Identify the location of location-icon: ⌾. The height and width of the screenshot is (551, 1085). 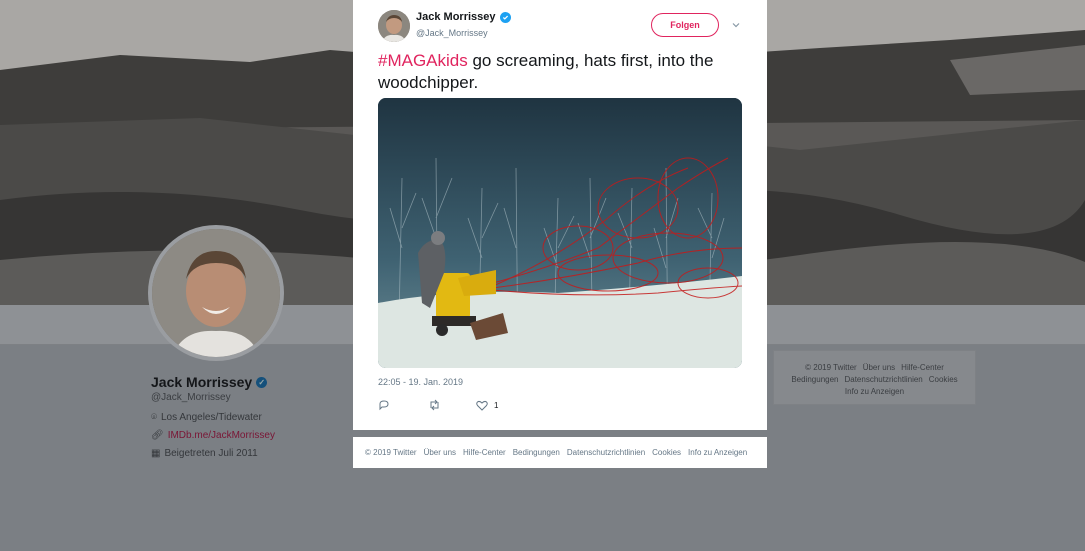
(154, 417).